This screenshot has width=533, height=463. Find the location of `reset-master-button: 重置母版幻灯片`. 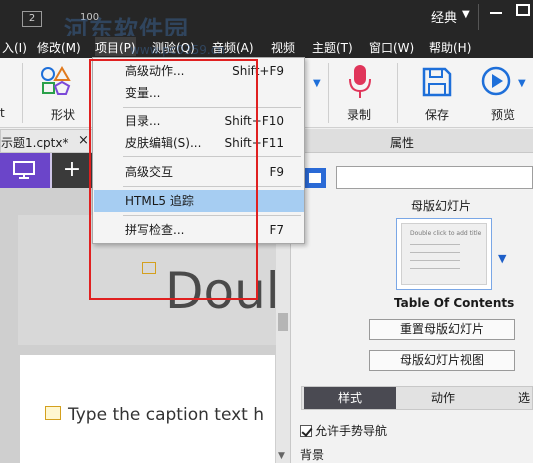

reset-master-button: 重置母版幻灯片 is located at coordinates (442, 329).